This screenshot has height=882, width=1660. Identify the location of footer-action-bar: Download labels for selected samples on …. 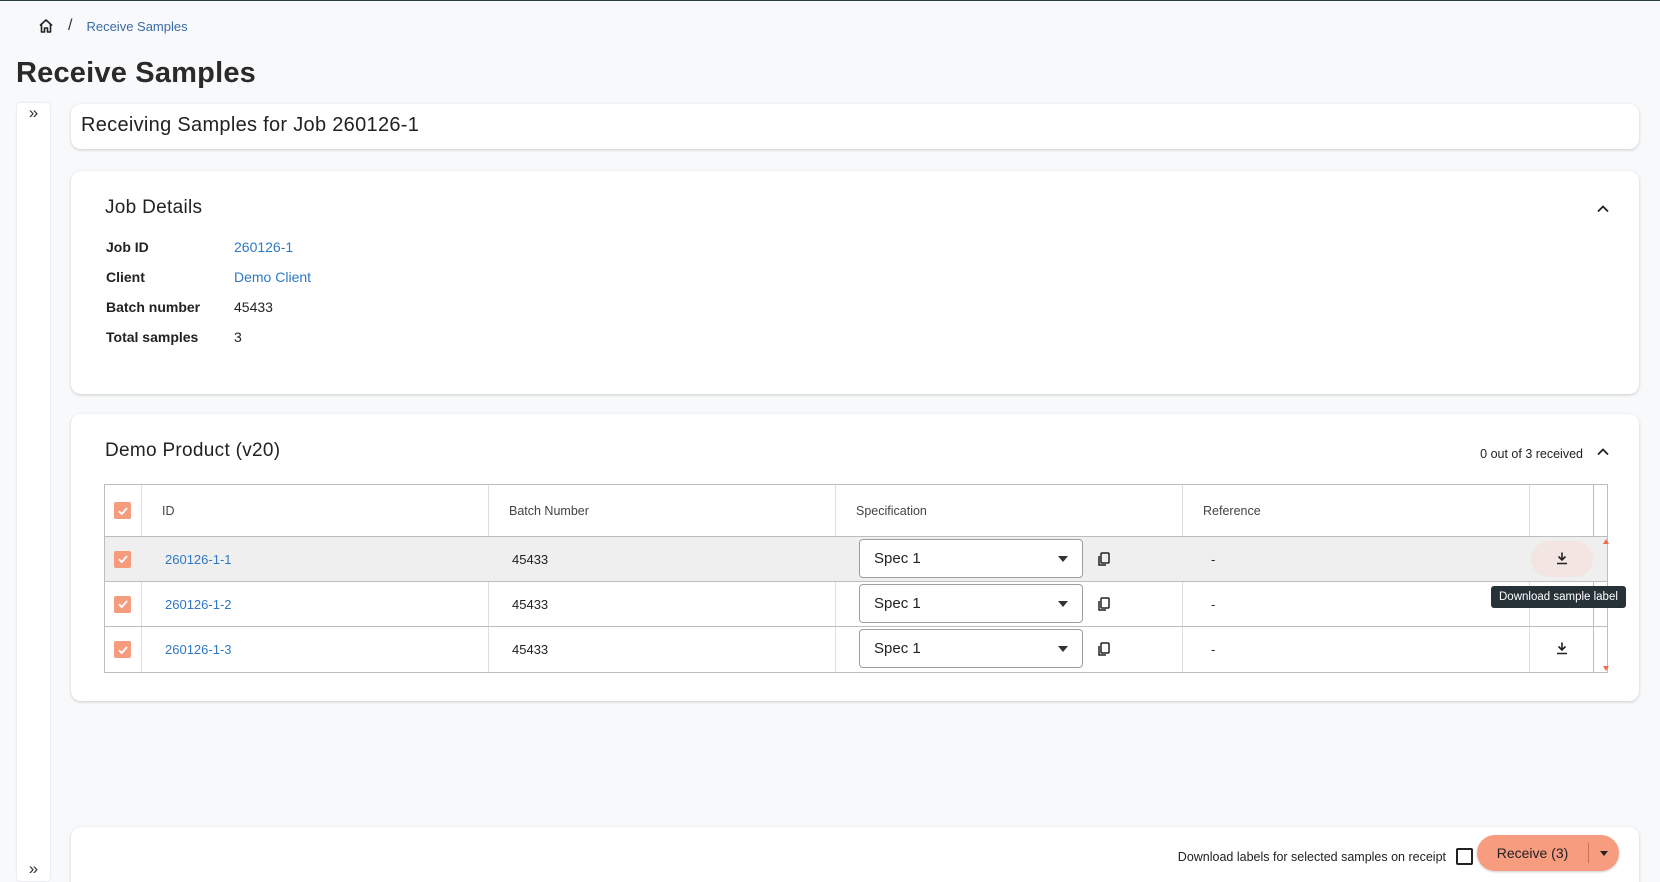
(855, 854).